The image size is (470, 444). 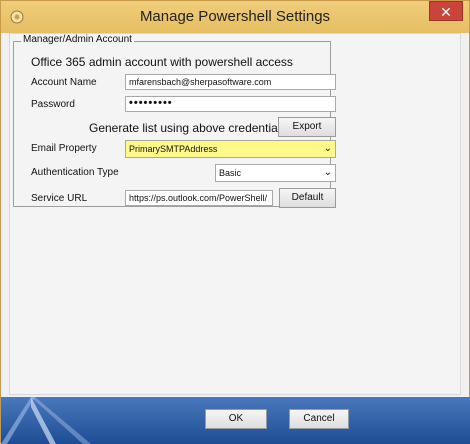 What do you see at coordinates (46, 420) in the screenshot?
I see `compass-logo` at bounding box center [46, 420].